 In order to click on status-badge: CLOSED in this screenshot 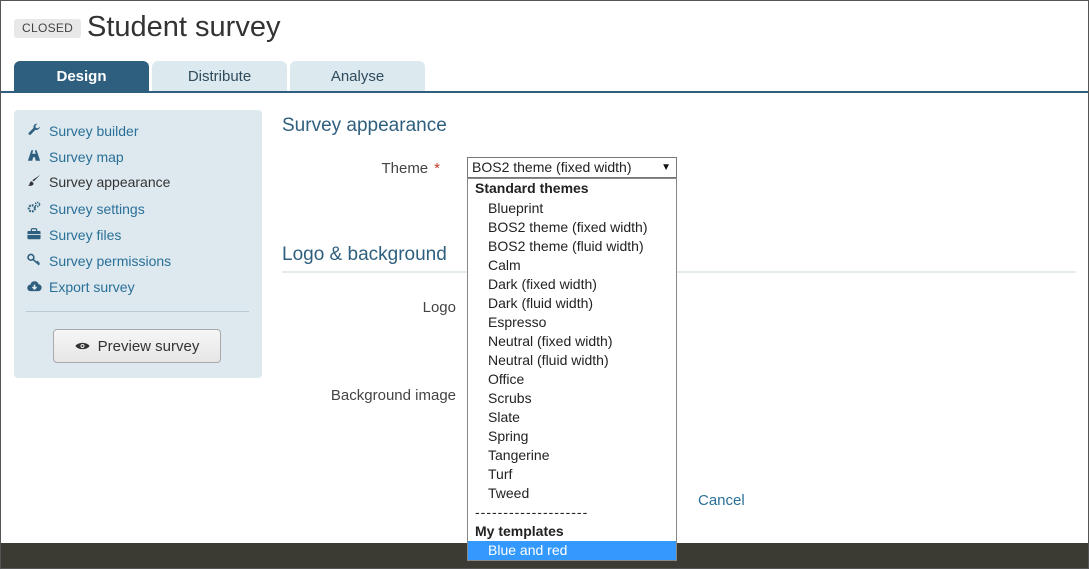, I will do `click(48, 28)`.